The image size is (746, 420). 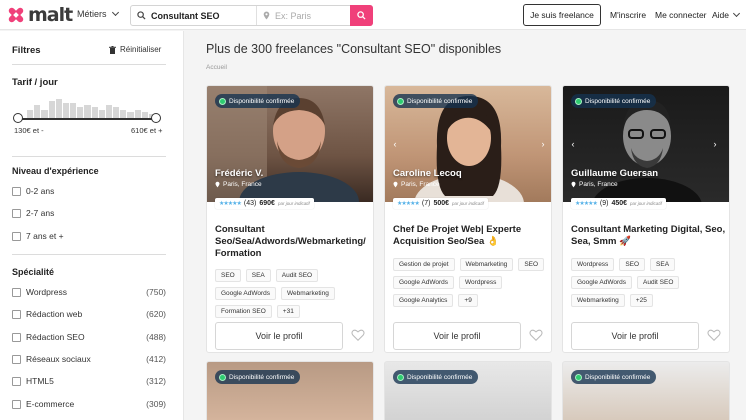 I want to click on rate-slider-max-handle, so click(x=156, y=118).